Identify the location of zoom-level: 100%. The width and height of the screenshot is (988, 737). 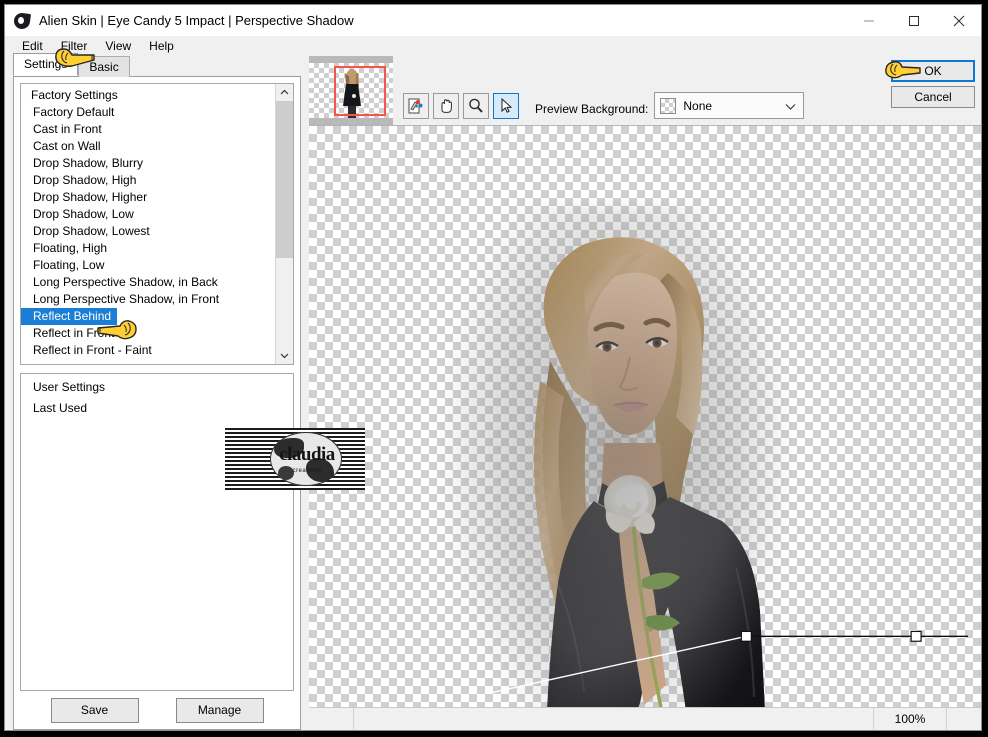
(910, 719).